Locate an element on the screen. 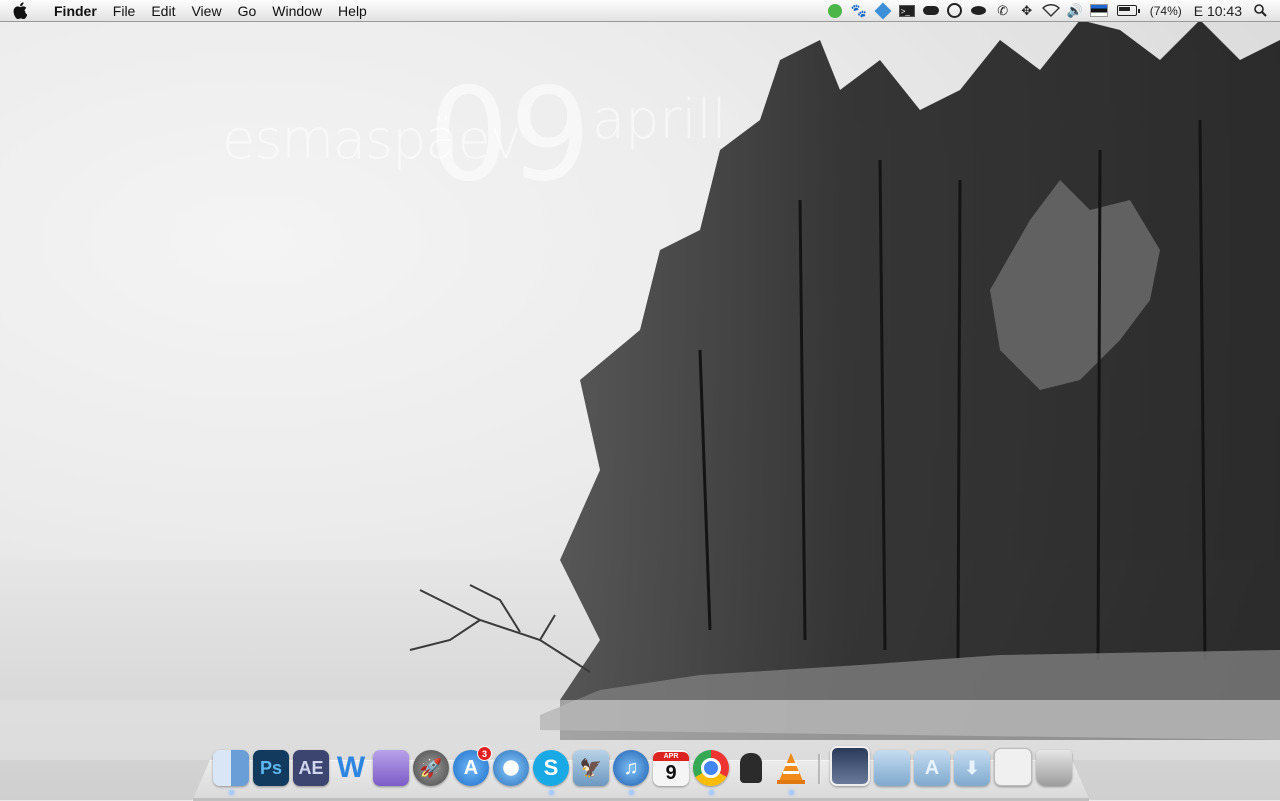 The image size is (1280, 801). skype-icon: S is located at coordinates (551, 772).